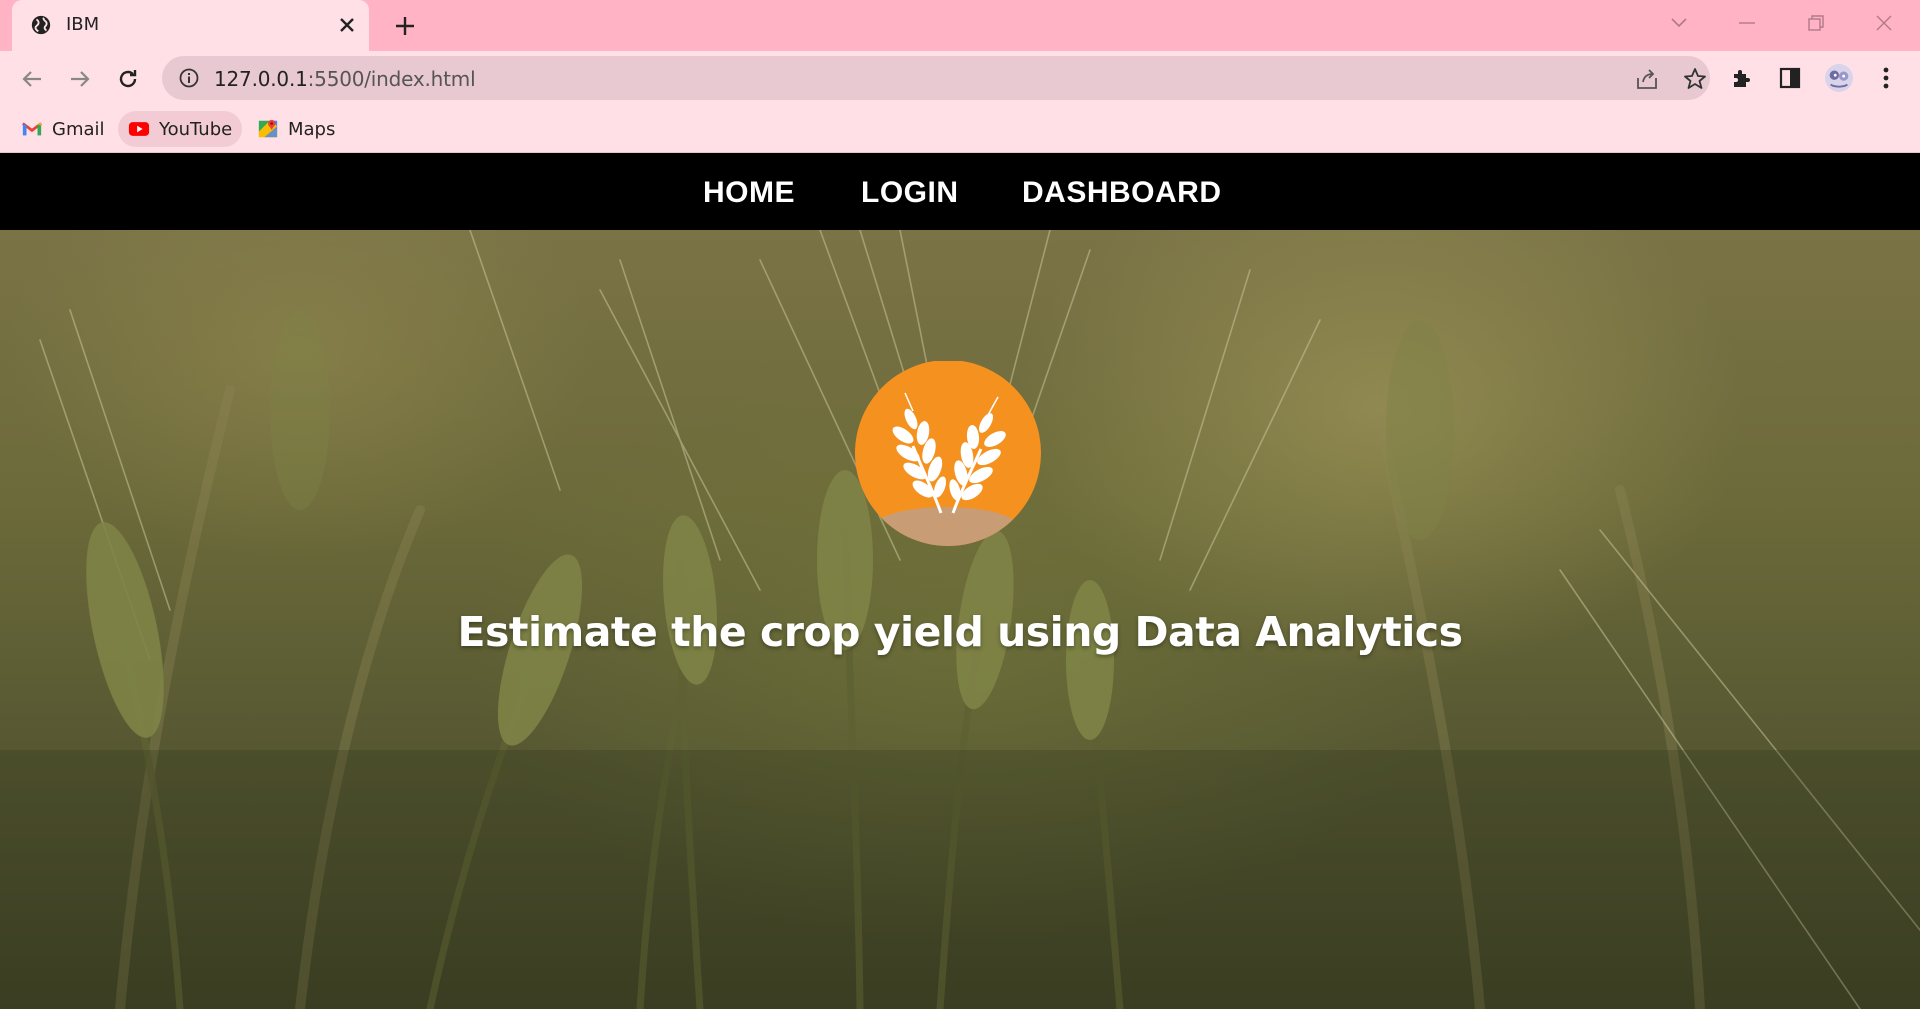  I want to click on back-arrow-icon, so click(32, 79).